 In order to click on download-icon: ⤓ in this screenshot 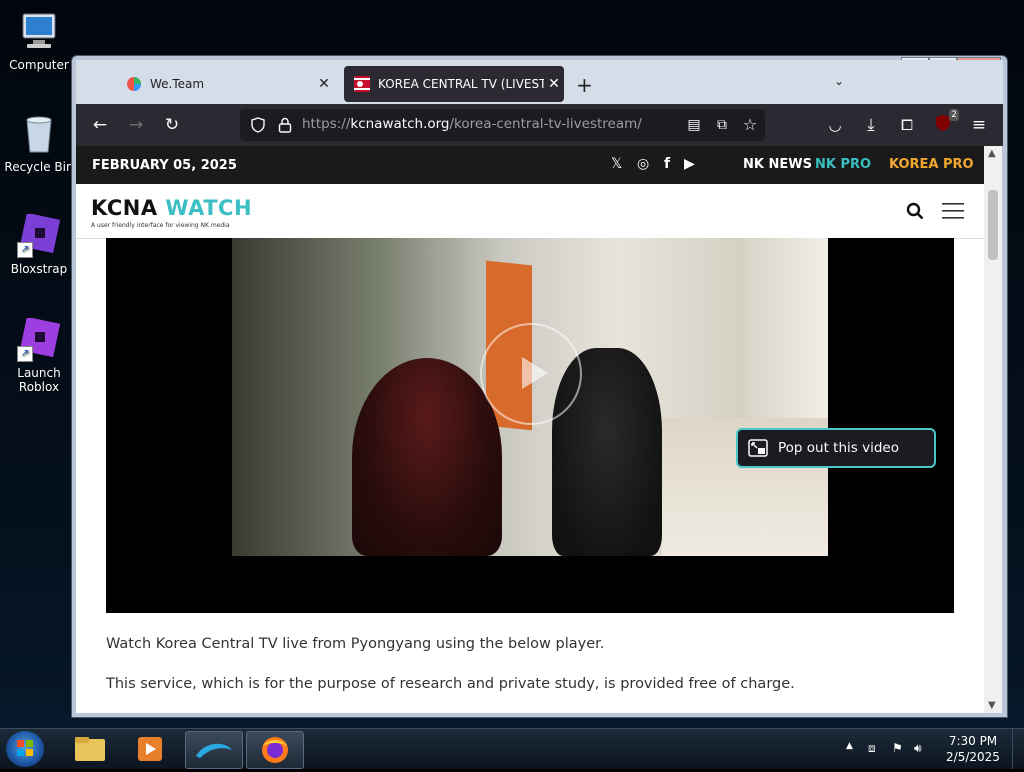, I will do `click(871, 125)`.